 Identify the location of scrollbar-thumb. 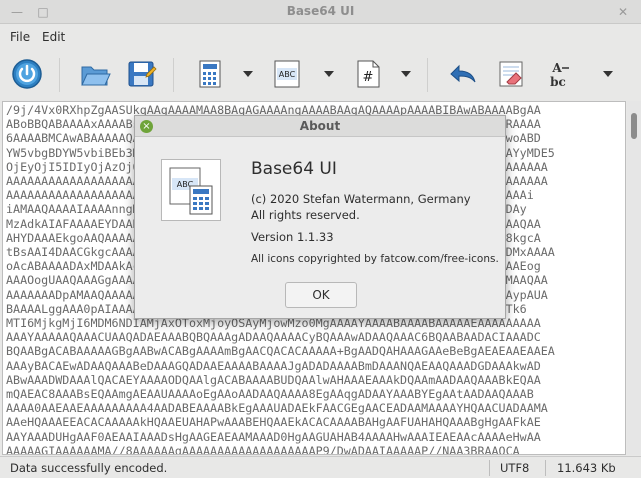
(634, 126).